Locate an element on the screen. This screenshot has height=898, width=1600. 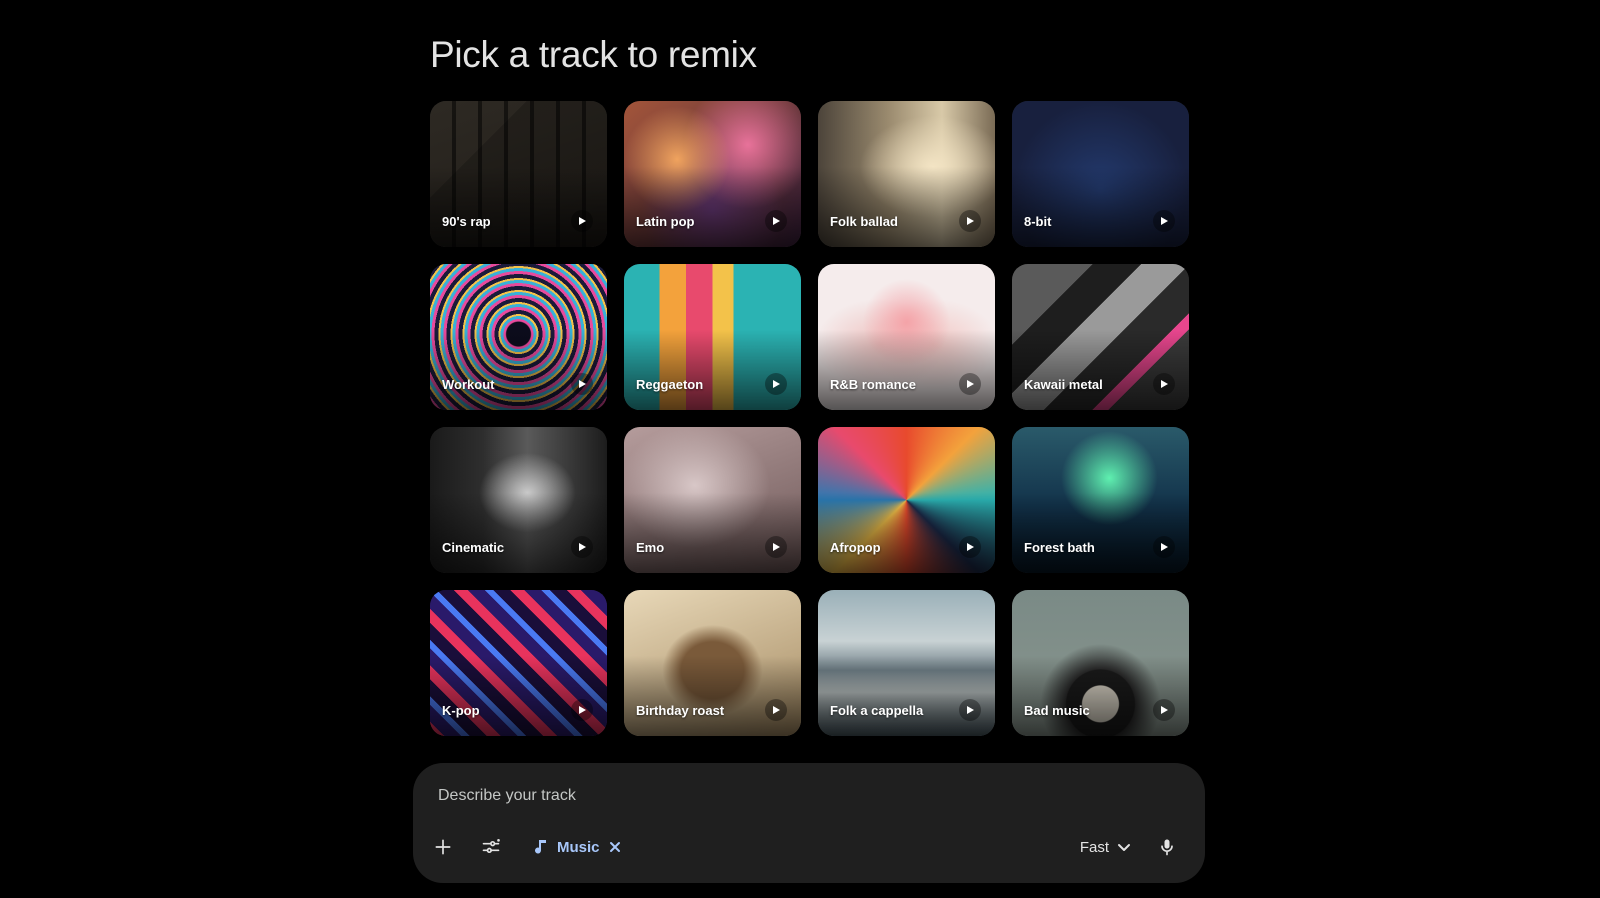
track-card: Folk ballad is located at coordinates (906, 174).